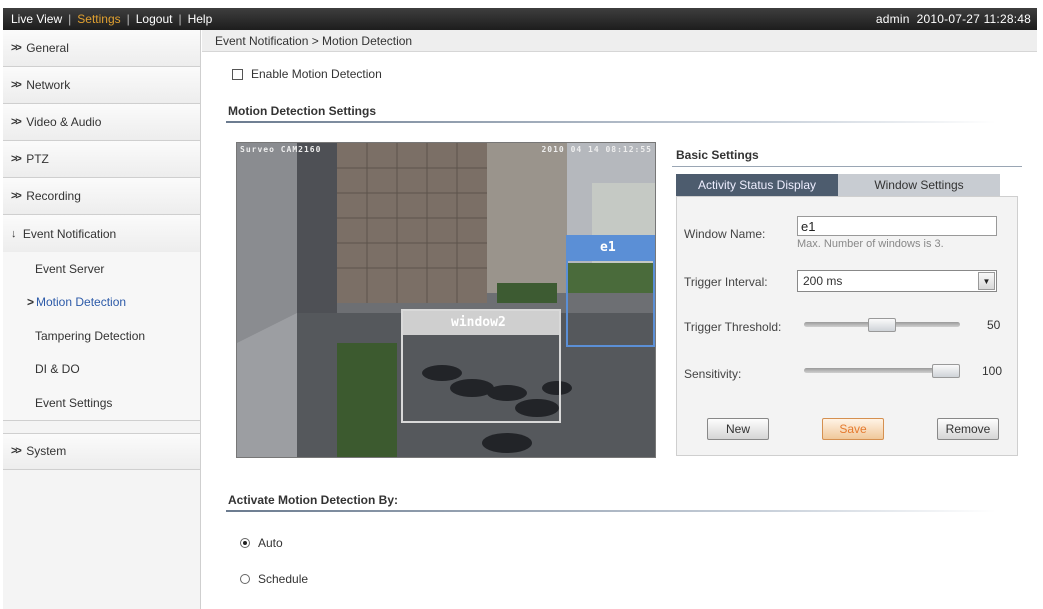 The height and width of the screenshot is (609, 1043). I want to click on sensitivity-slider-thumb, so click(946, 371).